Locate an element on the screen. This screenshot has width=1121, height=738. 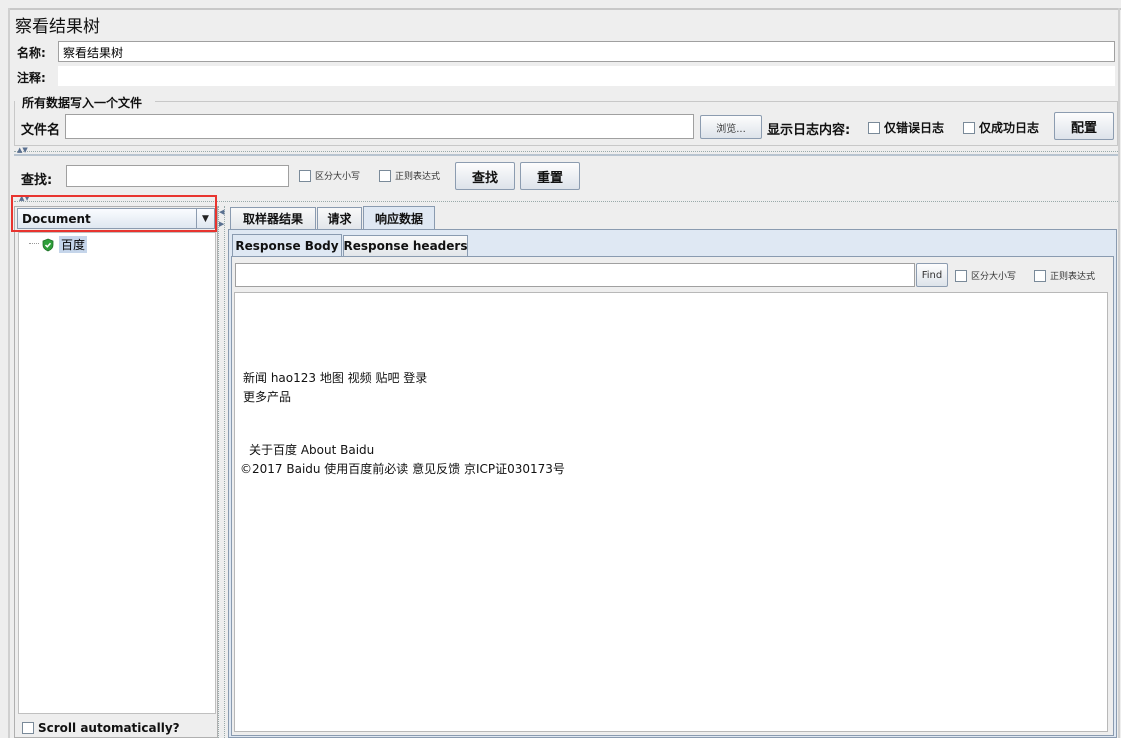
filename-label: 文件名 is located at coordinates (40, 128).